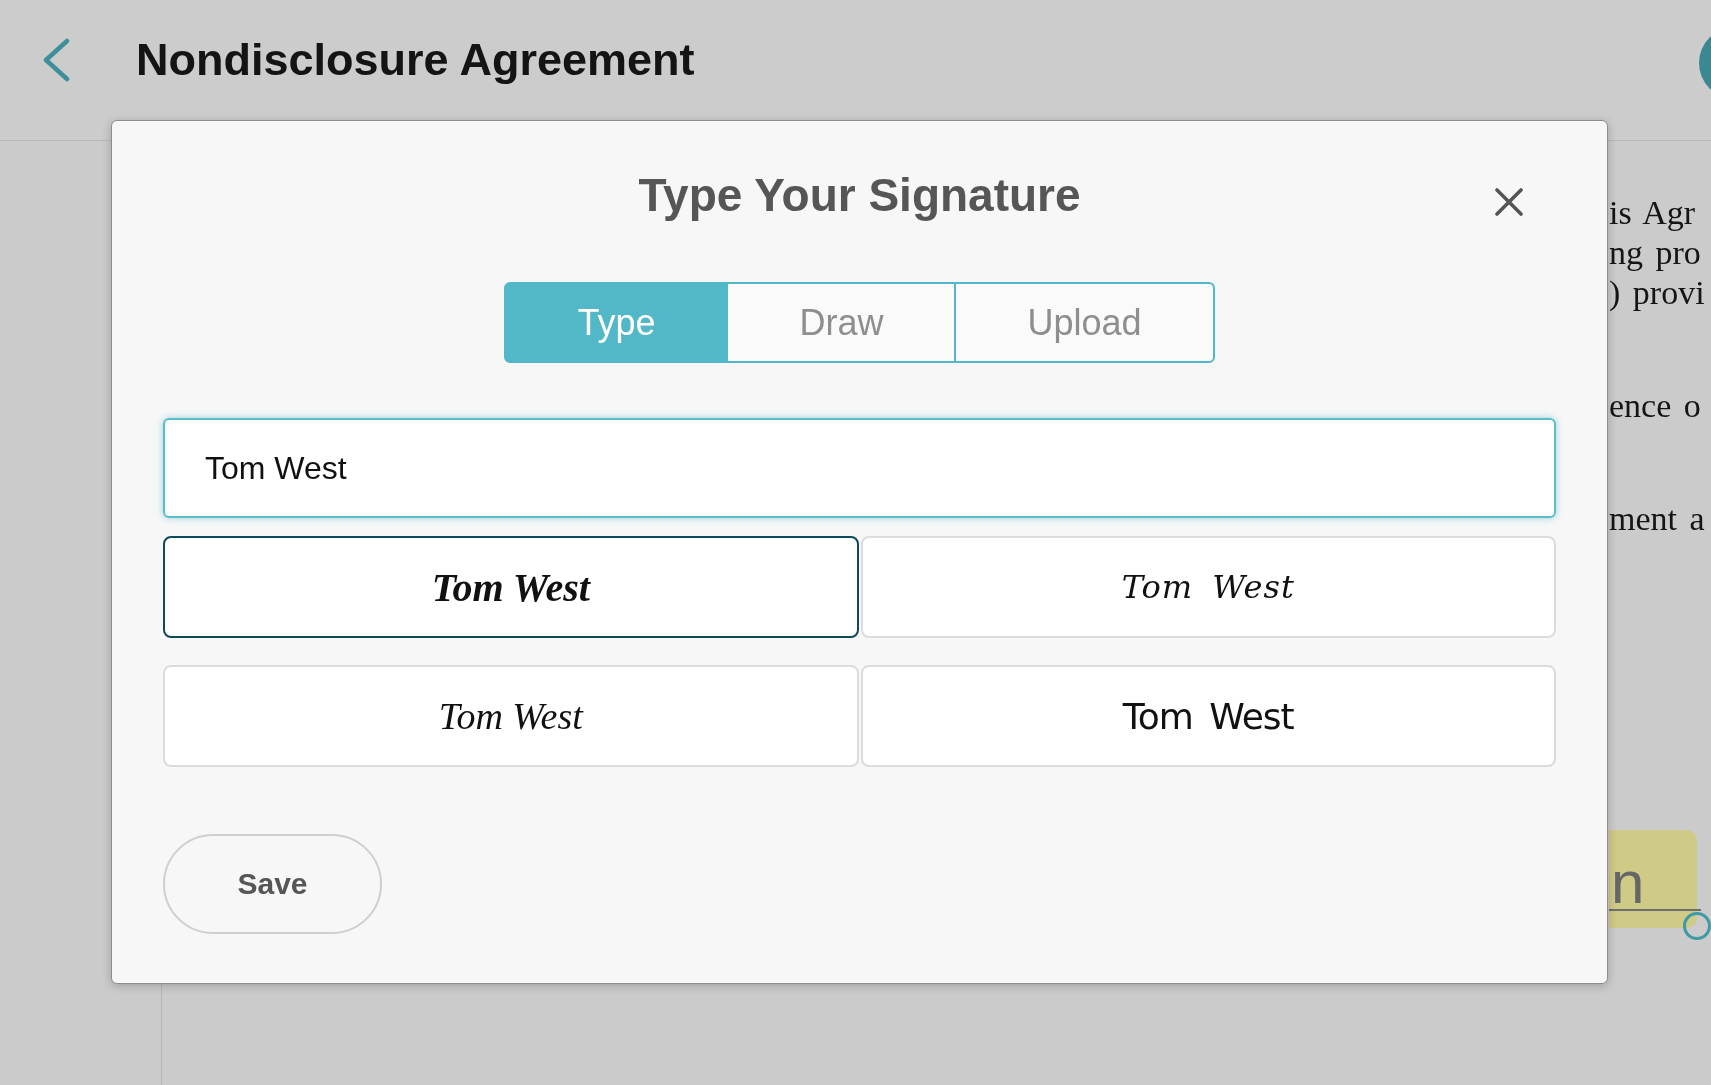 The width and height of the screenshot is (1711, 1085). I want to click on document-text: ment a, so click(1657, 519).